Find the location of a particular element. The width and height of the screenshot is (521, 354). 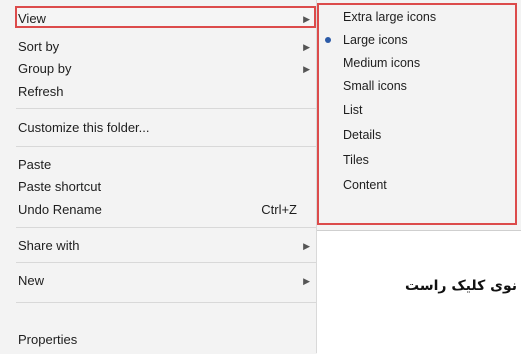

submenu-item-label: Tiles is located at coordinates (356, 160).